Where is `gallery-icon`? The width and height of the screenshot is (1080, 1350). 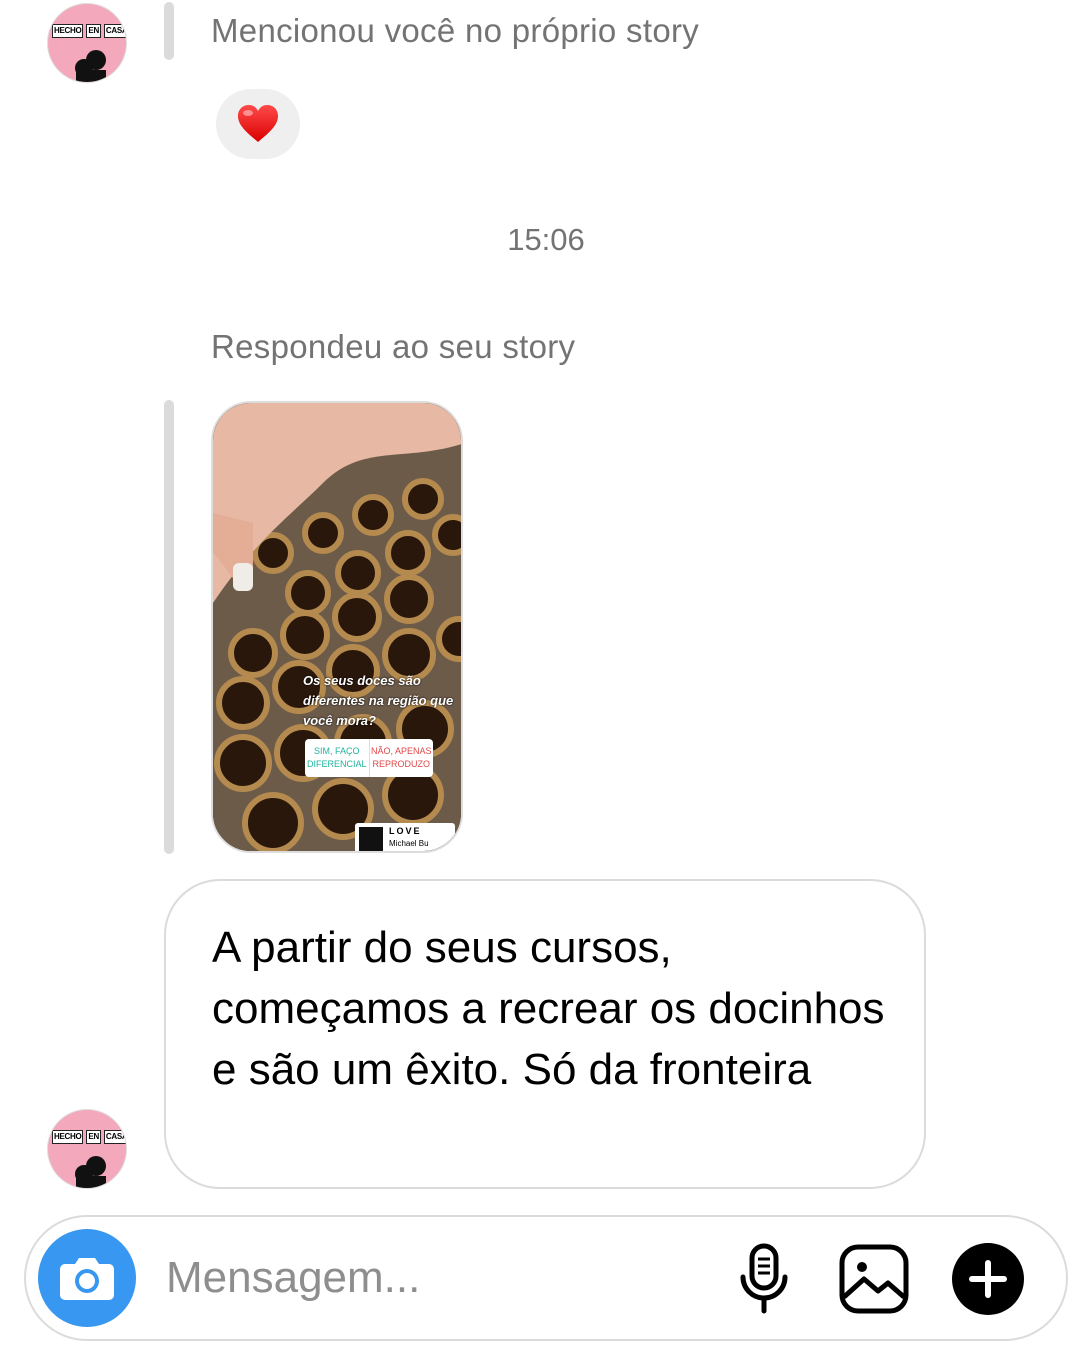
gallery-icon is located at coordinates (874, 1279).